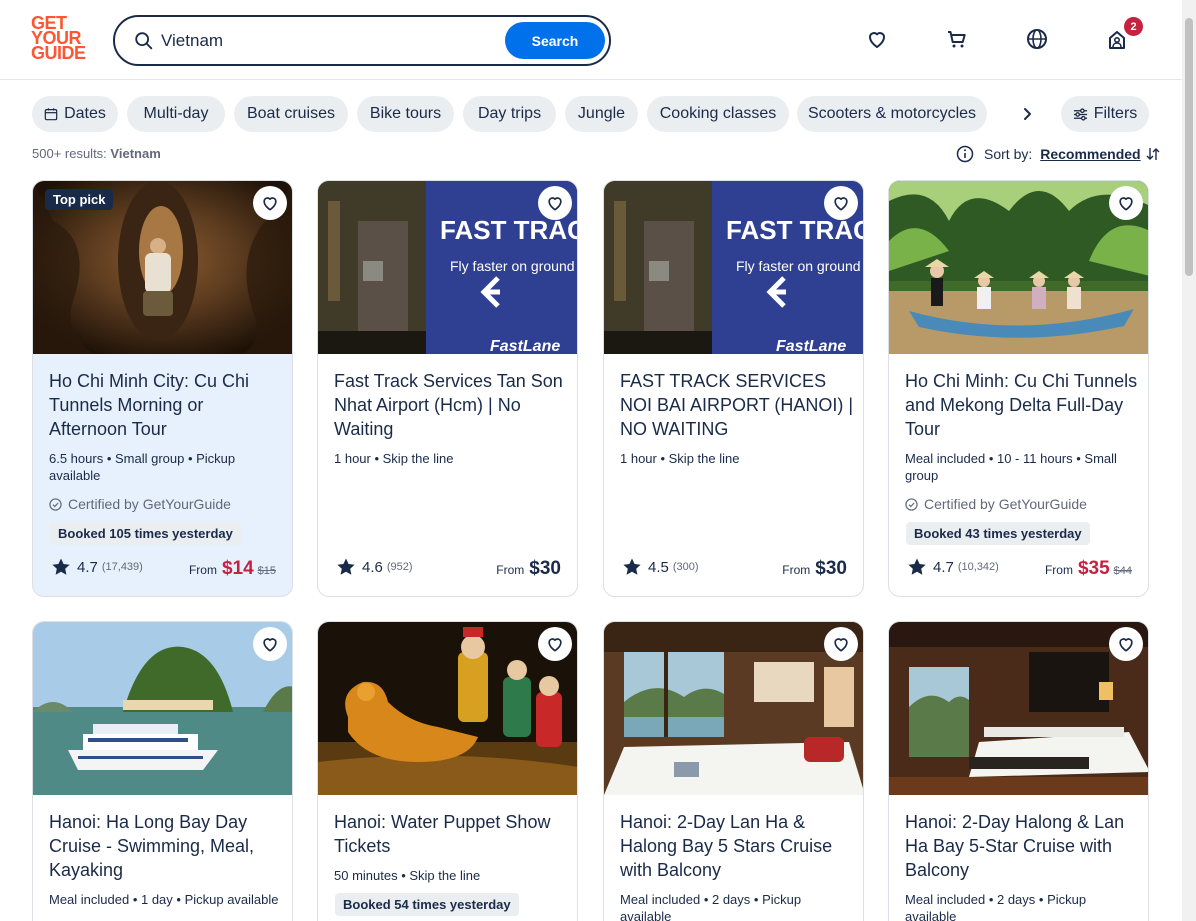 The width and height of the screenshot is (1196, 921). What do you see at coordinates (405, 114) in the screenshot?
I see `chip-bike-tours: Bike tours` at bounding box center [405, 114].